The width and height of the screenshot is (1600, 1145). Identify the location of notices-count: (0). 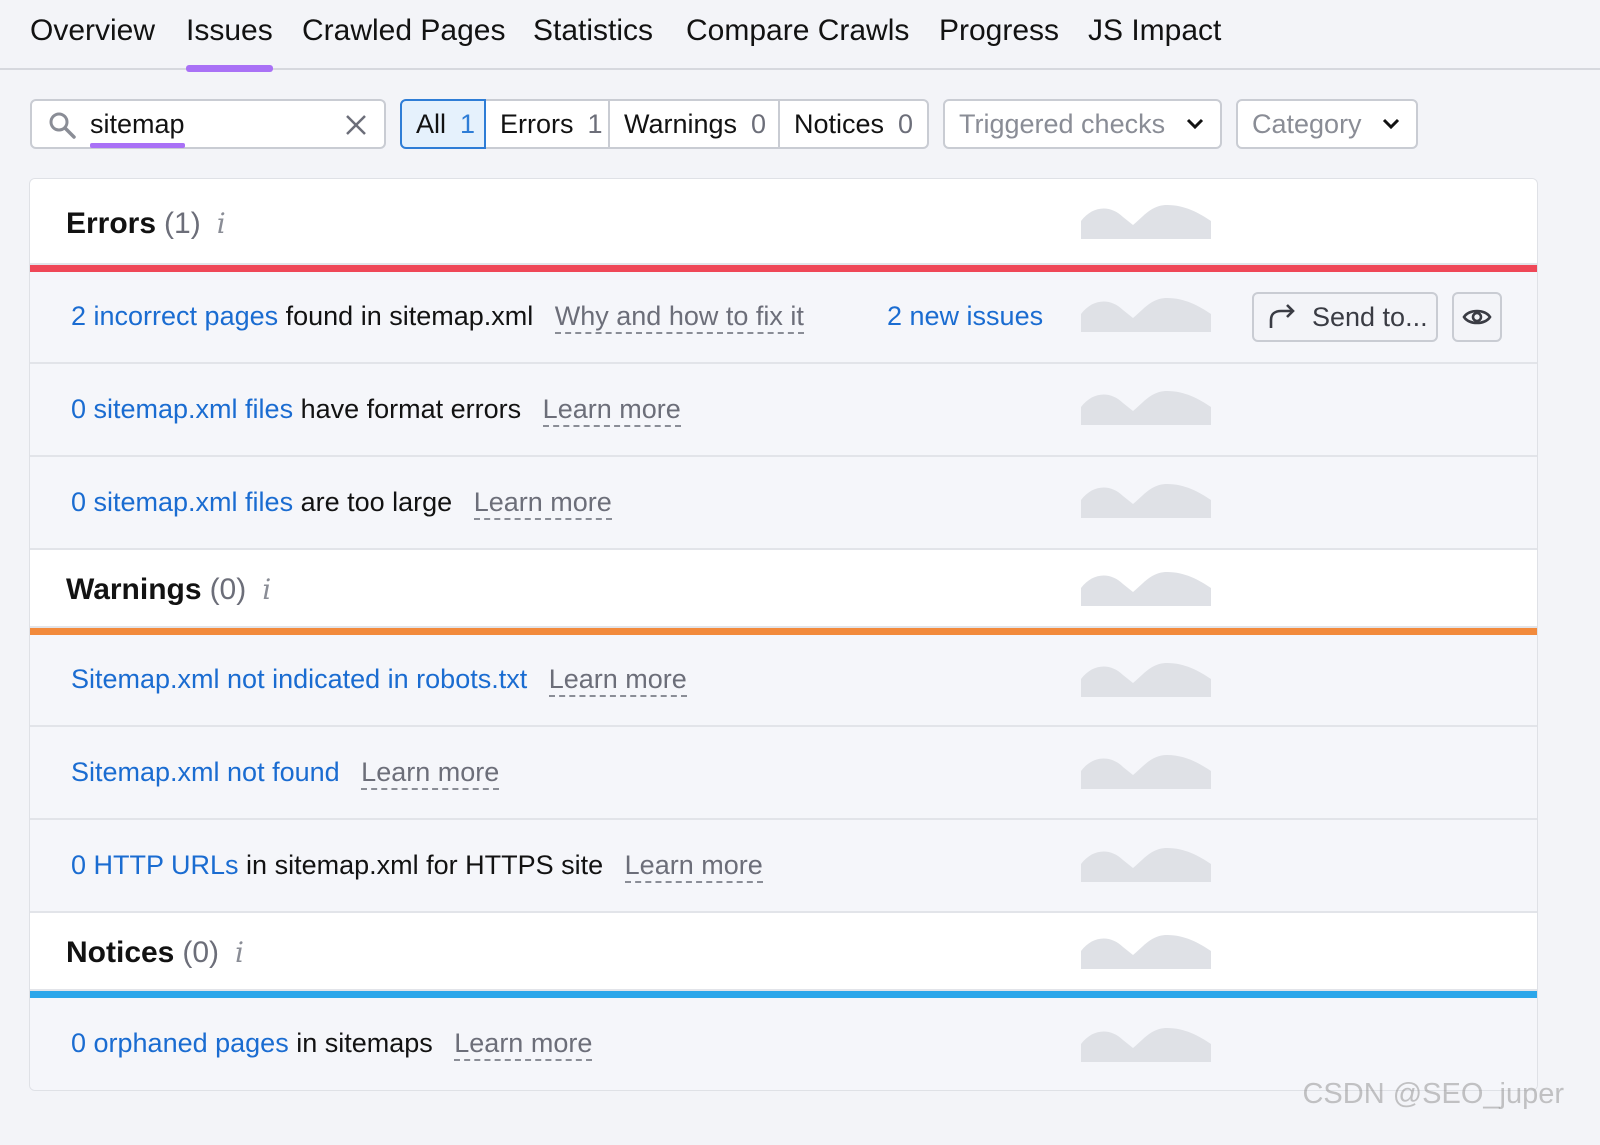
(201, 952).